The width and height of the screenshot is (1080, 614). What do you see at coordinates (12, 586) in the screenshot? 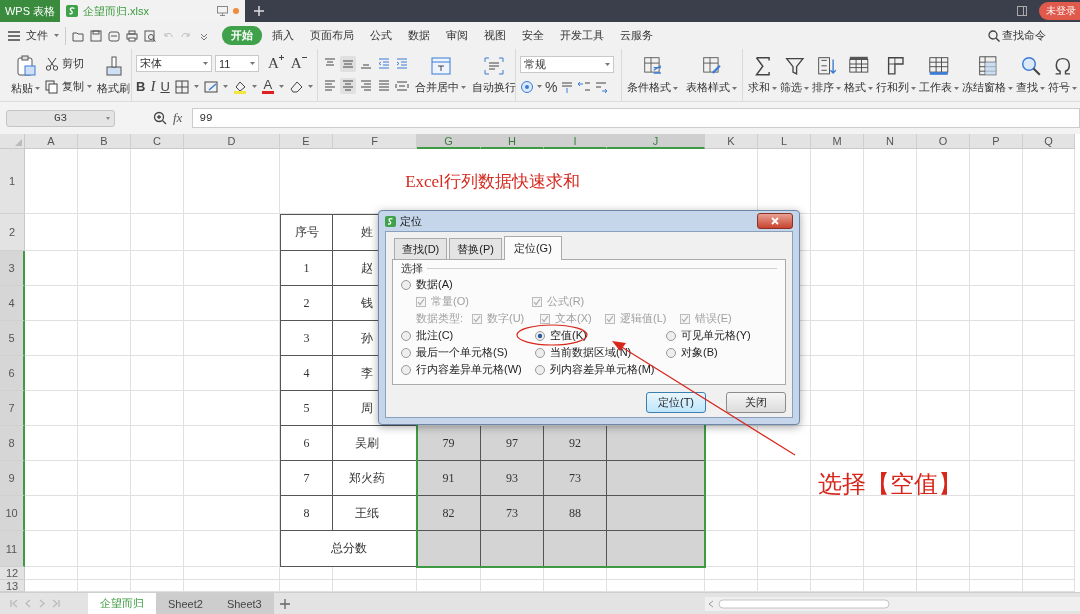
I see `row-header: 13` at bounding box center [12, 586].